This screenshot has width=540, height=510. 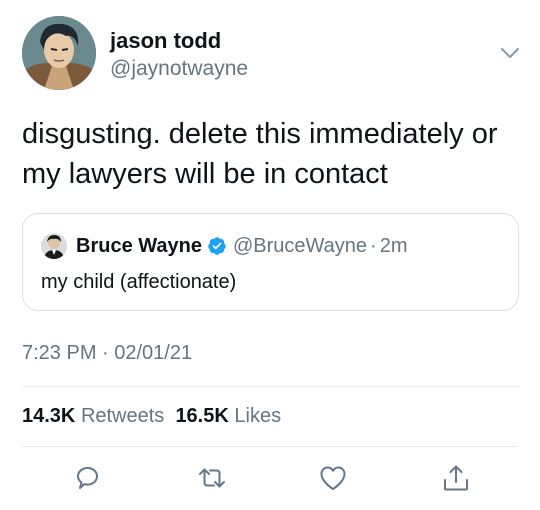 What do you see at coordinates (510, 53) in the screenshot?
I see `chevron-down-icon` at bounding box center [510, 53].